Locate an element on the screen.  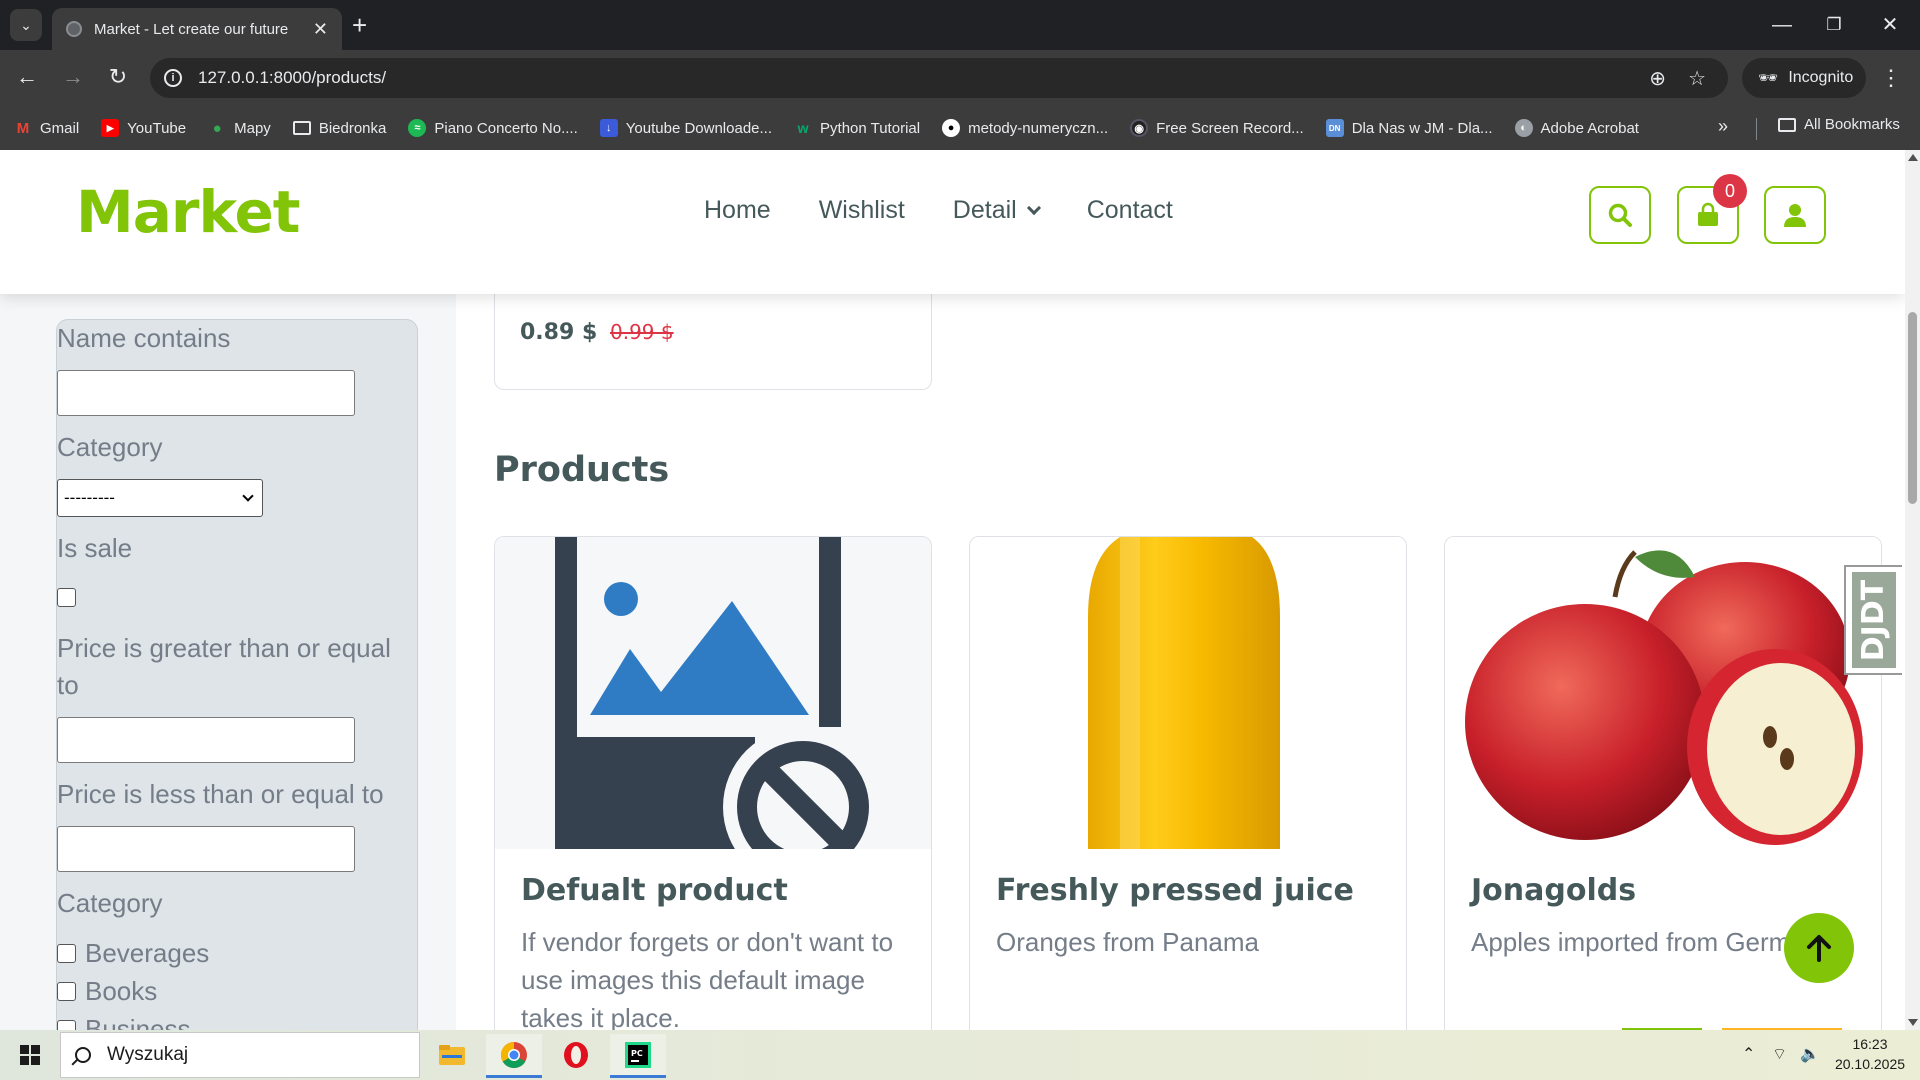
download-icon: ↓ is located at coordinates (608, 128).